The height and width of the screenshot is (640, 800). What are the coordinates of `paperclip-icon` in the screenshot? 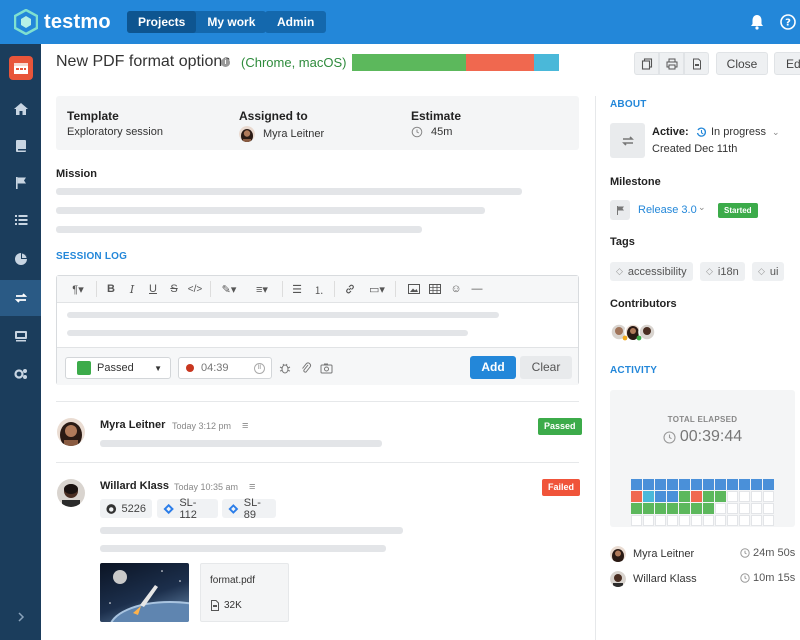 It's located at (306, 368).